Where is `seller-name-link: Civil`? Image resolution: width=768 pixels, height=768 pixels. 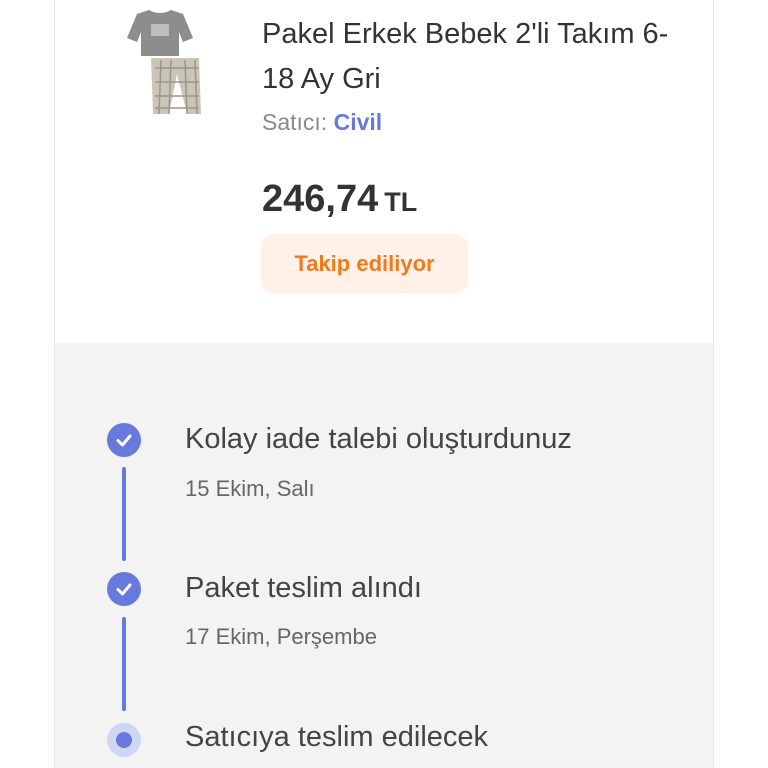 seller-name-link: Civil is located at coordinates (358, 122).